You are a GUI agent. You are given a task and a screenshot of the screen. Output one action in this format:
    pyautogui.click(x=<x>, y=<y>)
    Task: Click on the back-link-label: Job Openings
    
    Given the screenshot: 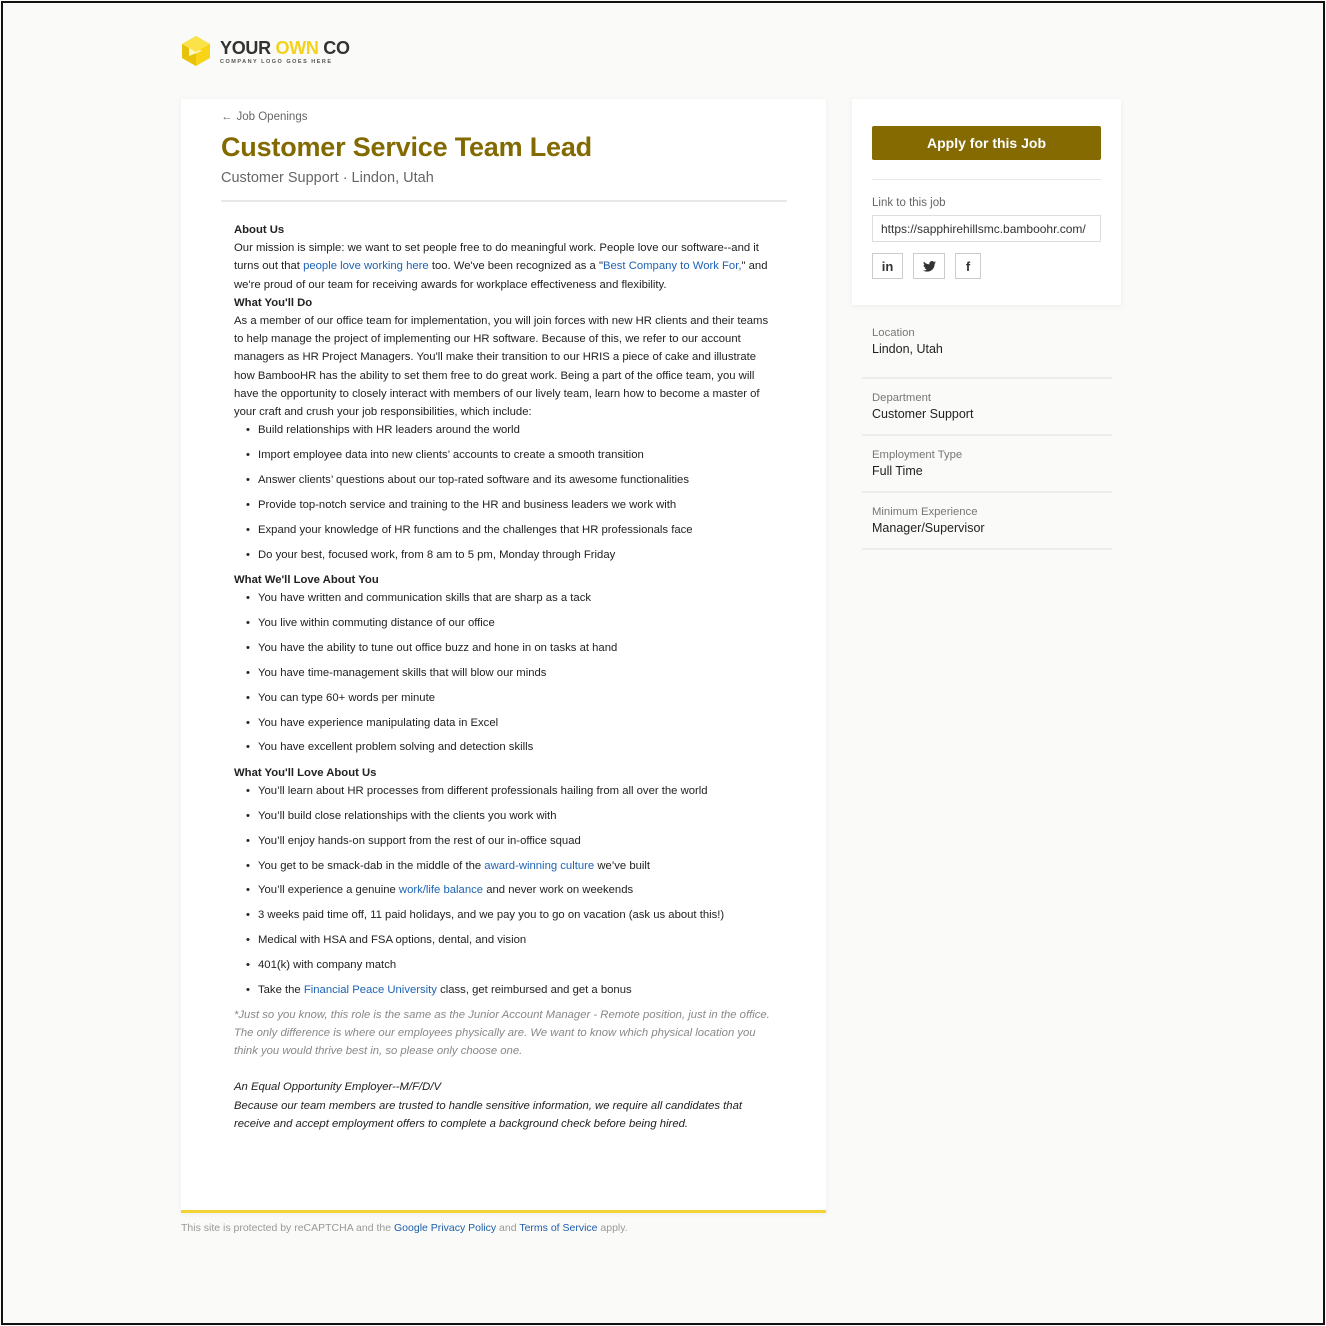 What is the action you would take?
    pyautogui.click(x=272, y=117)
    